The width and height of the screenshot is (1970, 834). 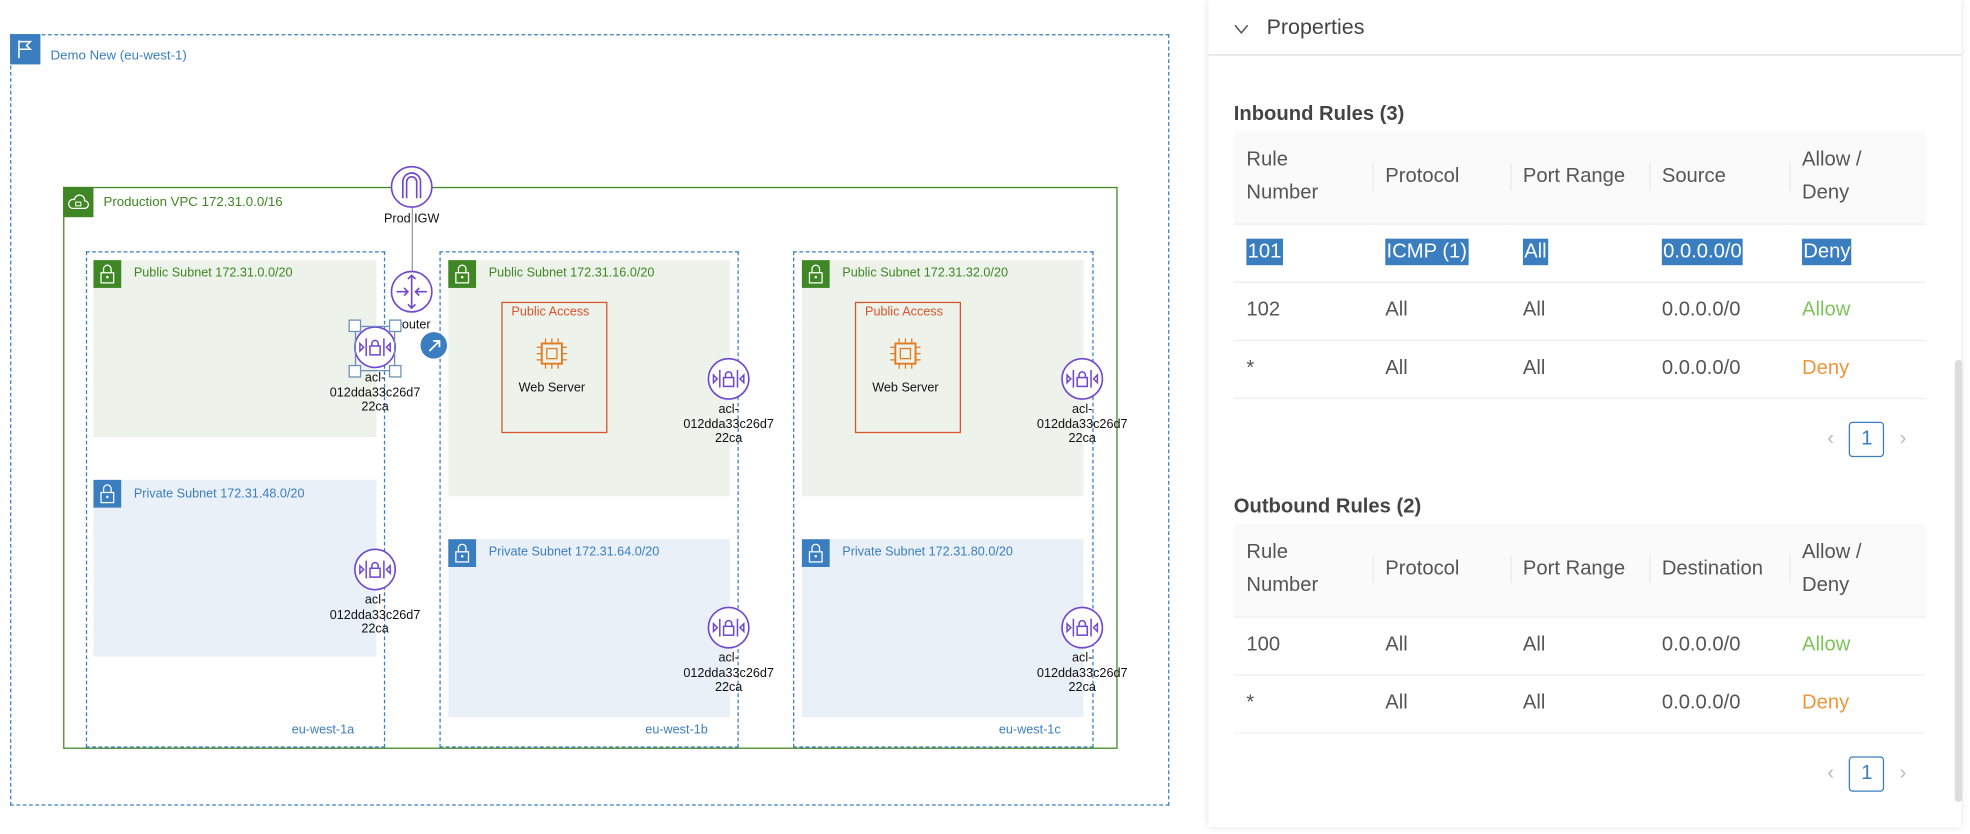 I want to click on inbound-rules-title: Inbound Rules (3), so click(x=1319, y=114).